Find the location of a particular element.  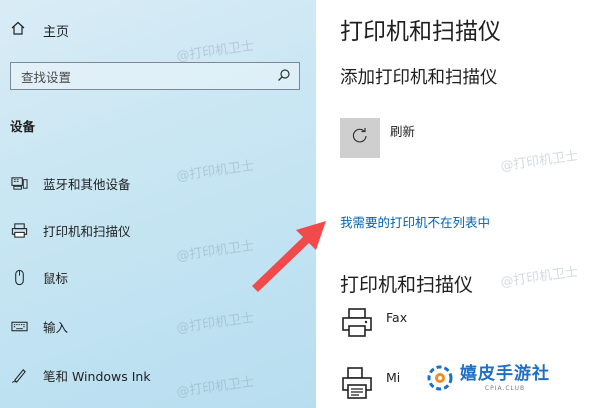

nav-home-label: 主页 is located at coordinates (56, 32).